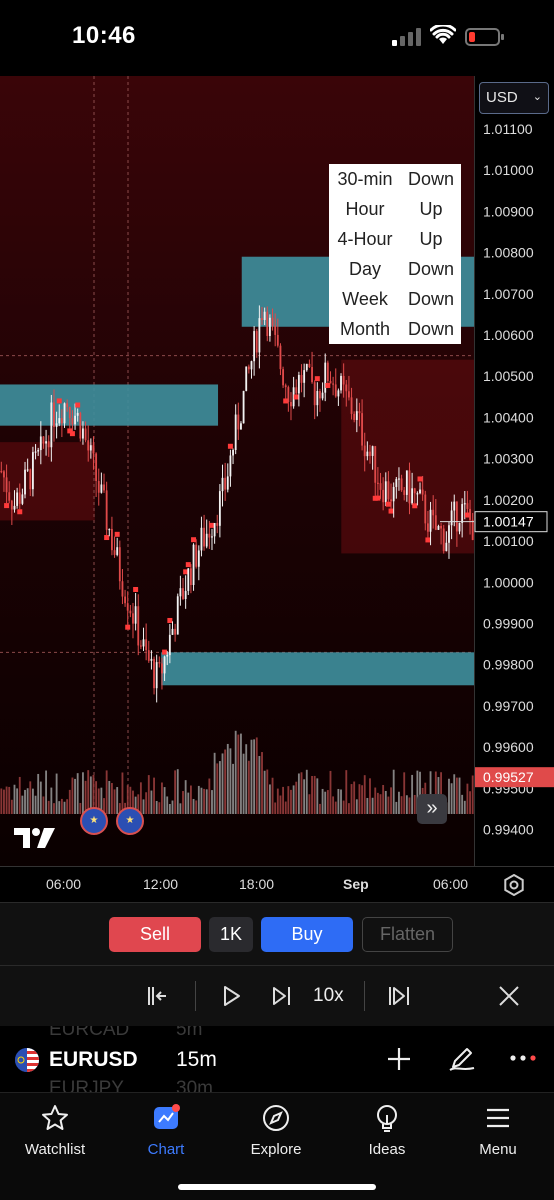  Describe the element at coordinates (231, 934) in the screenshot. I see `quantity-button: 1K` at that location.